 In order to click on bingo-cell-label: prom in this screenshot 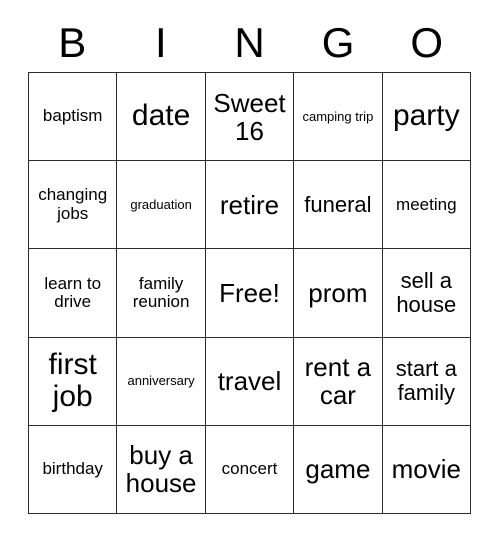, I will do `click(338, 292)`.